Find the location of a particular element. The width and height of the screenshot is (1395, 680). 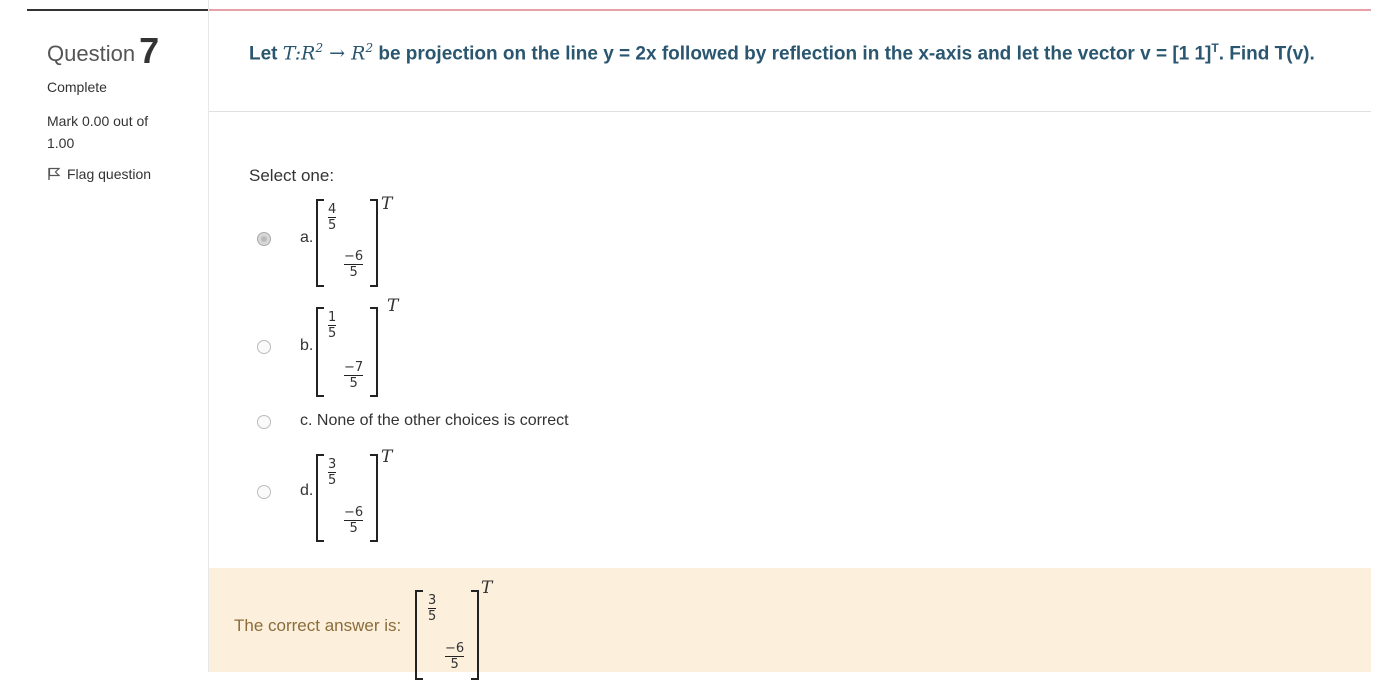

radio-option-c is located at coordinates (264, 422).